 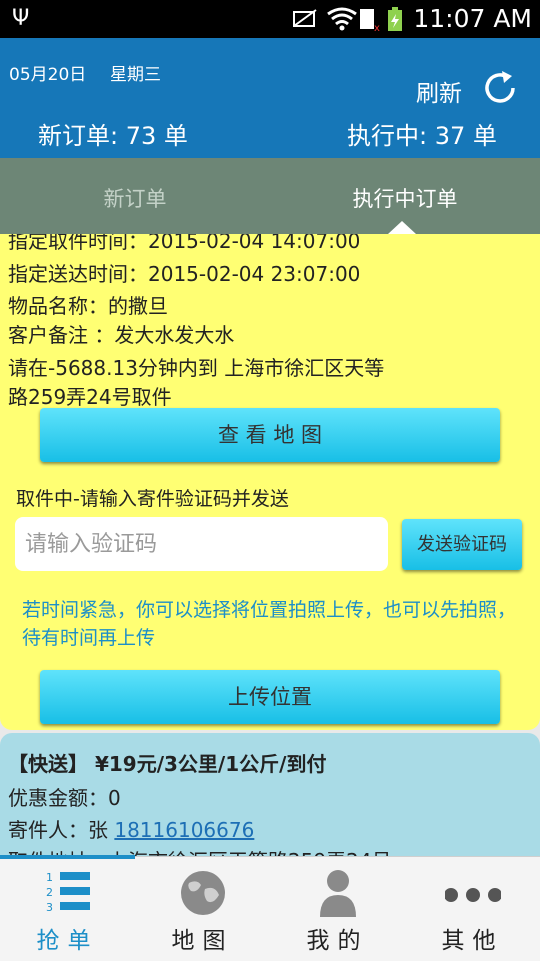 What do you see at coordinates (49, 892) in the screenshot?
I see `svg-text: 2` at bounding box center [49, 892].